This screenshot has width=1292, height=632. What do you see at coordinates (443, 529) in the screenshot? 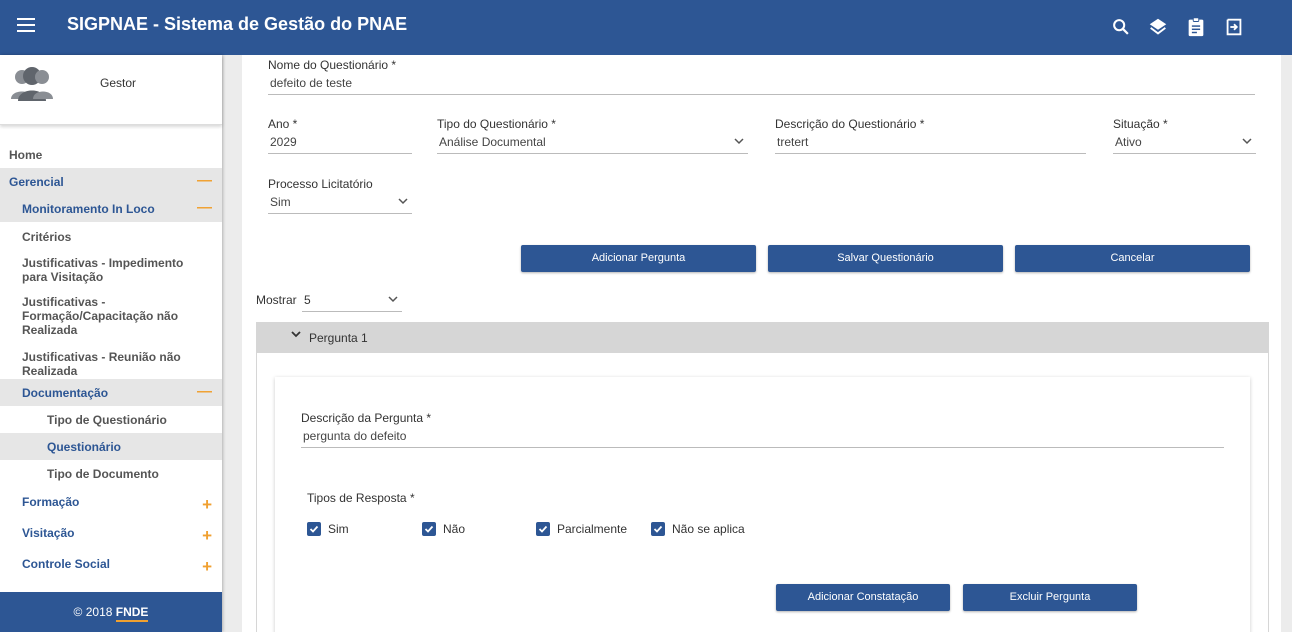
I see `tipo-resposta-nao: Não` at bounding box center [443, 529].